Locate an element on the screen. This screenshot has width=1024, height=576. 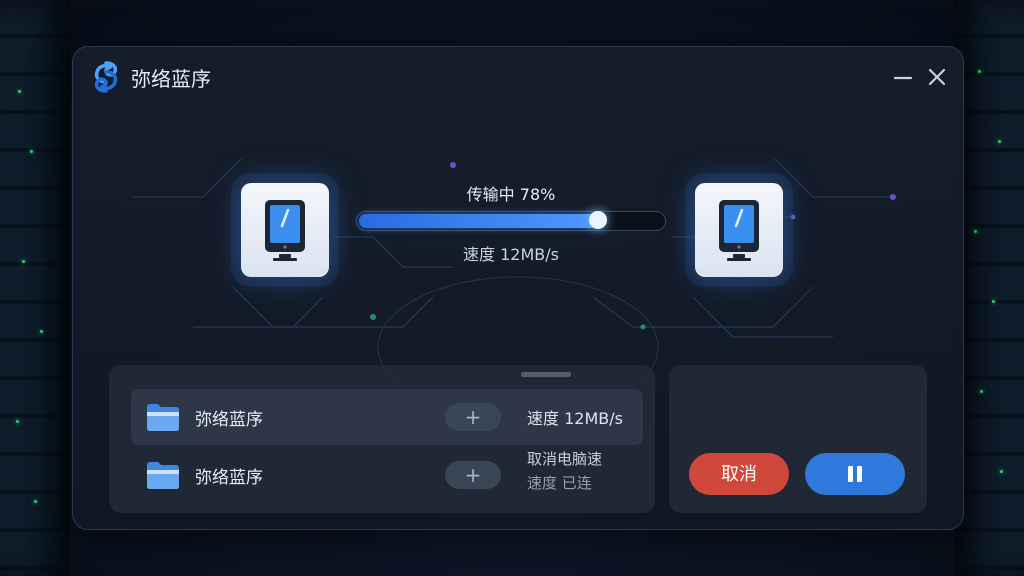
background-server-rack-right is located at coordinates (989, 288).